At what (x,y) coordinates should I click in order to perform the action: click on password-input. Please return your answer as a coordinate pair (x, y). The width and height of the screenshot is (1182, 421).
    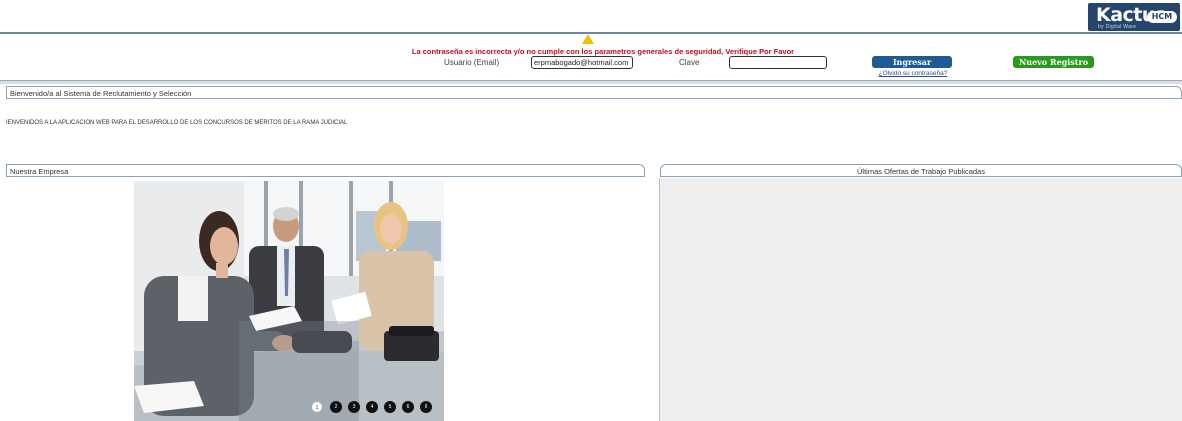
    Looking at the image, I should click on (778, 62).